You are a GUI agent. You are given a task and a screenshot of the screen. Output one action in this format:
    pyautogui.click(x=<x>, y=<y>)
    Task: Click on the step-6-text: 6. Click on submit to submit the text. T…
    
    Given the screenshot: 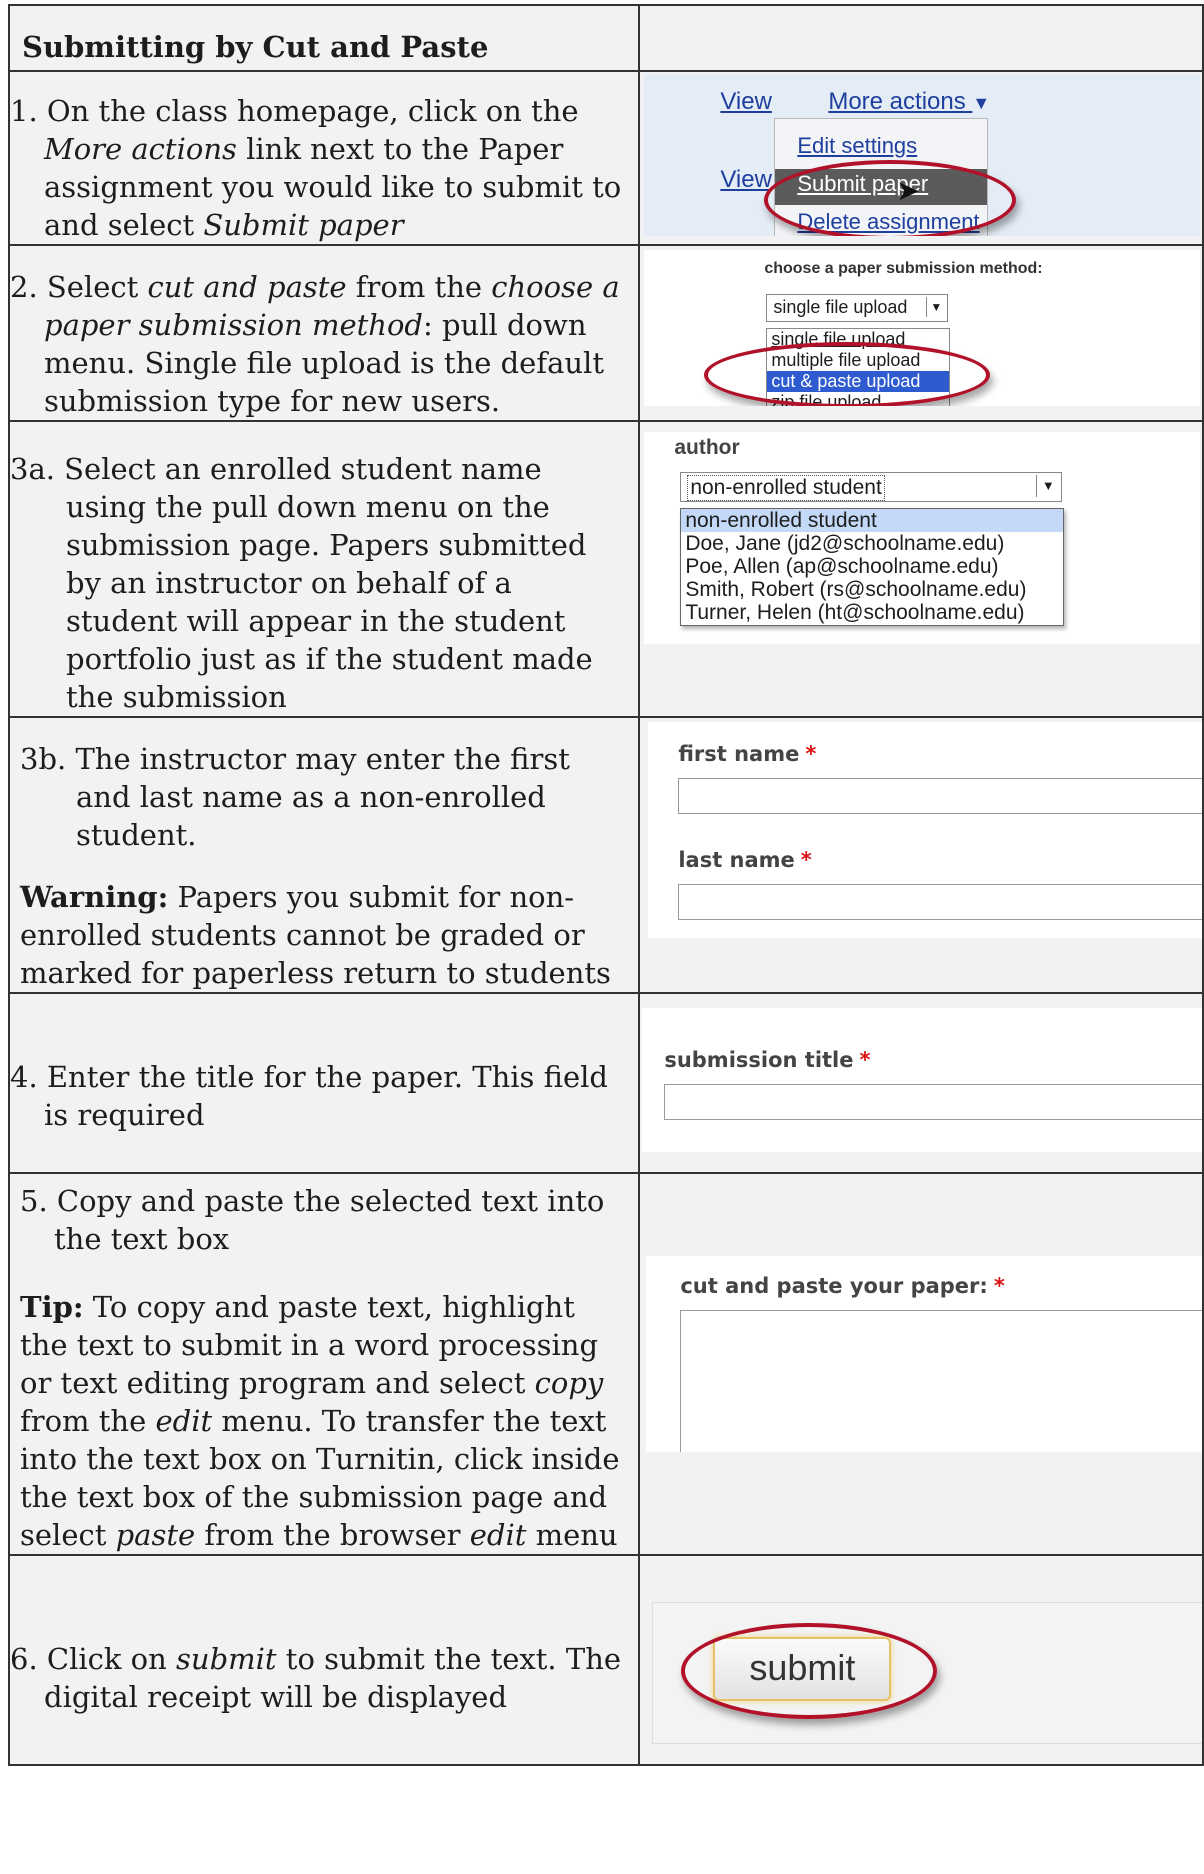 What is the action you would take?
    pyautogui.click(x=316, y=1678)
    